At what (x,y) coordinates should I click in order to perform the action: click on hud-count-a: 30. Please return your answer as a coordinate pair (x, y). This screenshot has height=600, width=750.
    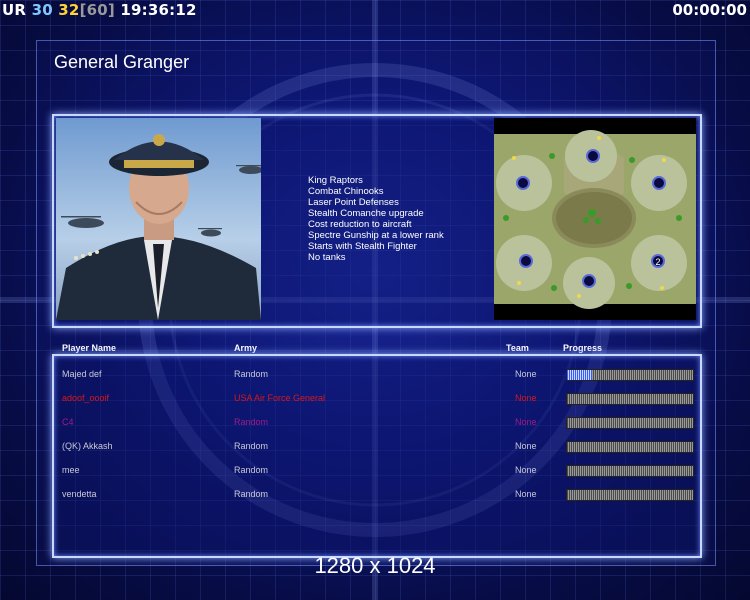
    Looking at the image, I should click on (42, 10).